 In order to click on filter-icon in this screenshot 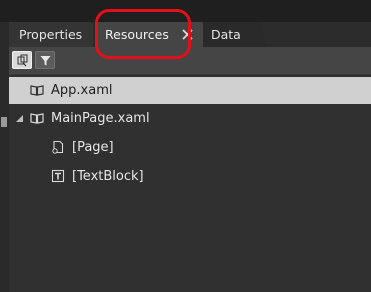, I will do `click(45, 61)`.